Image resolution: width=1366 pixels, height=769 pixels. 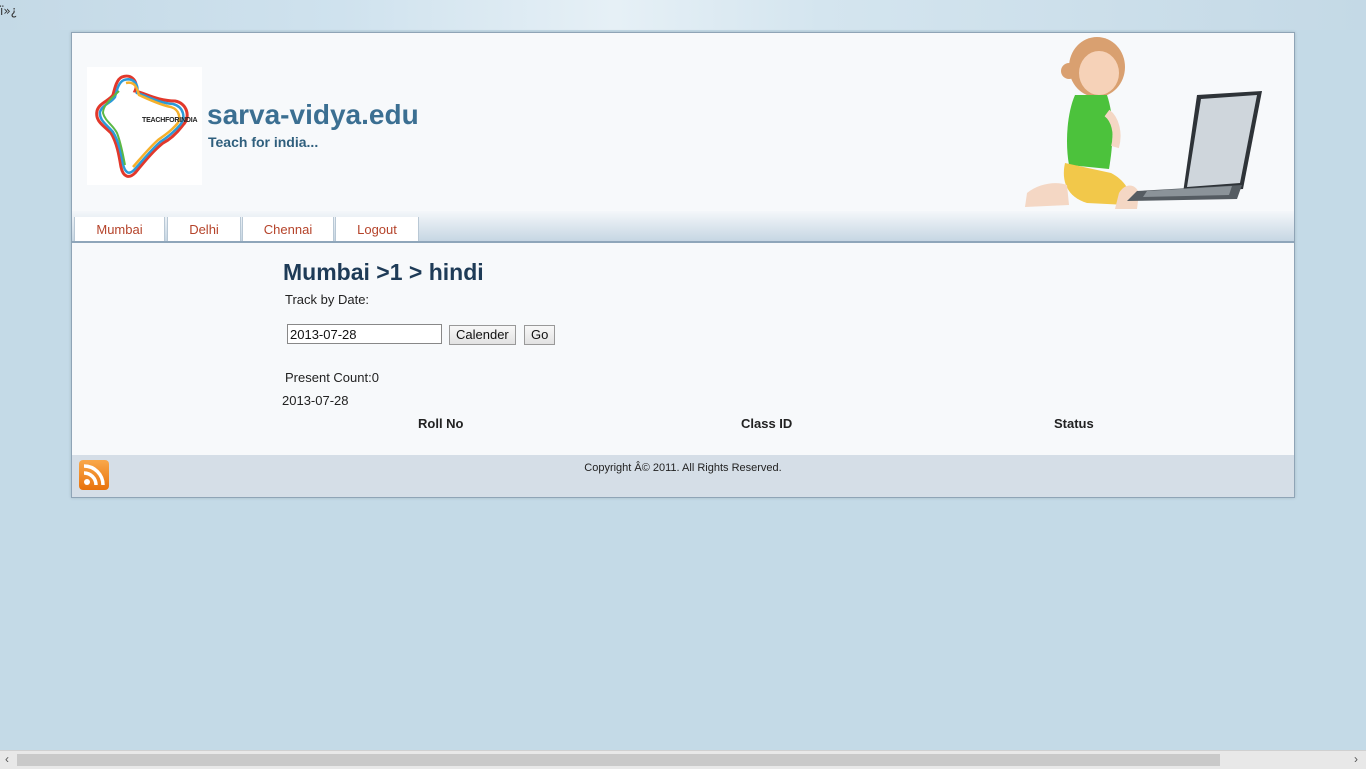 I want to click on horizontal-scrollbar: ‹ ›, so click(x=683, y=759).